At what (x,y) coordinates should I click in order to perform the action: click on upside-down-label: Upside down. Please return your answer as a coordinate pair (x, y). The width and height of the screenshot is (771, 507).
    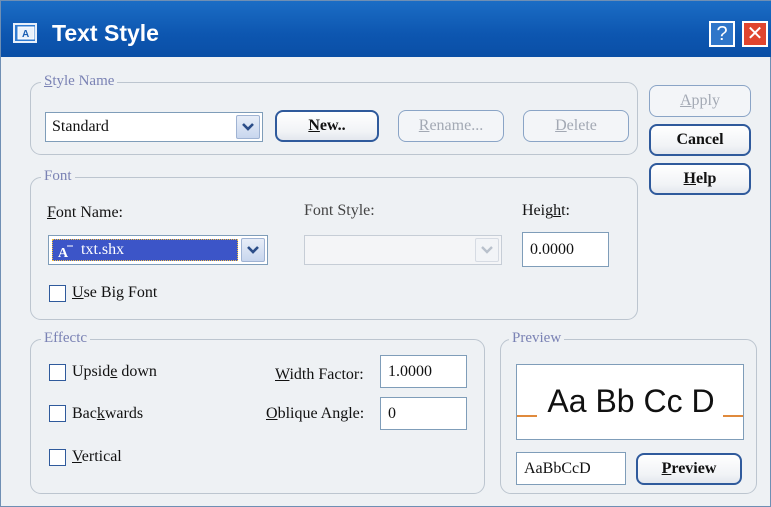
    Looking at the image, I should click on (114, 371).